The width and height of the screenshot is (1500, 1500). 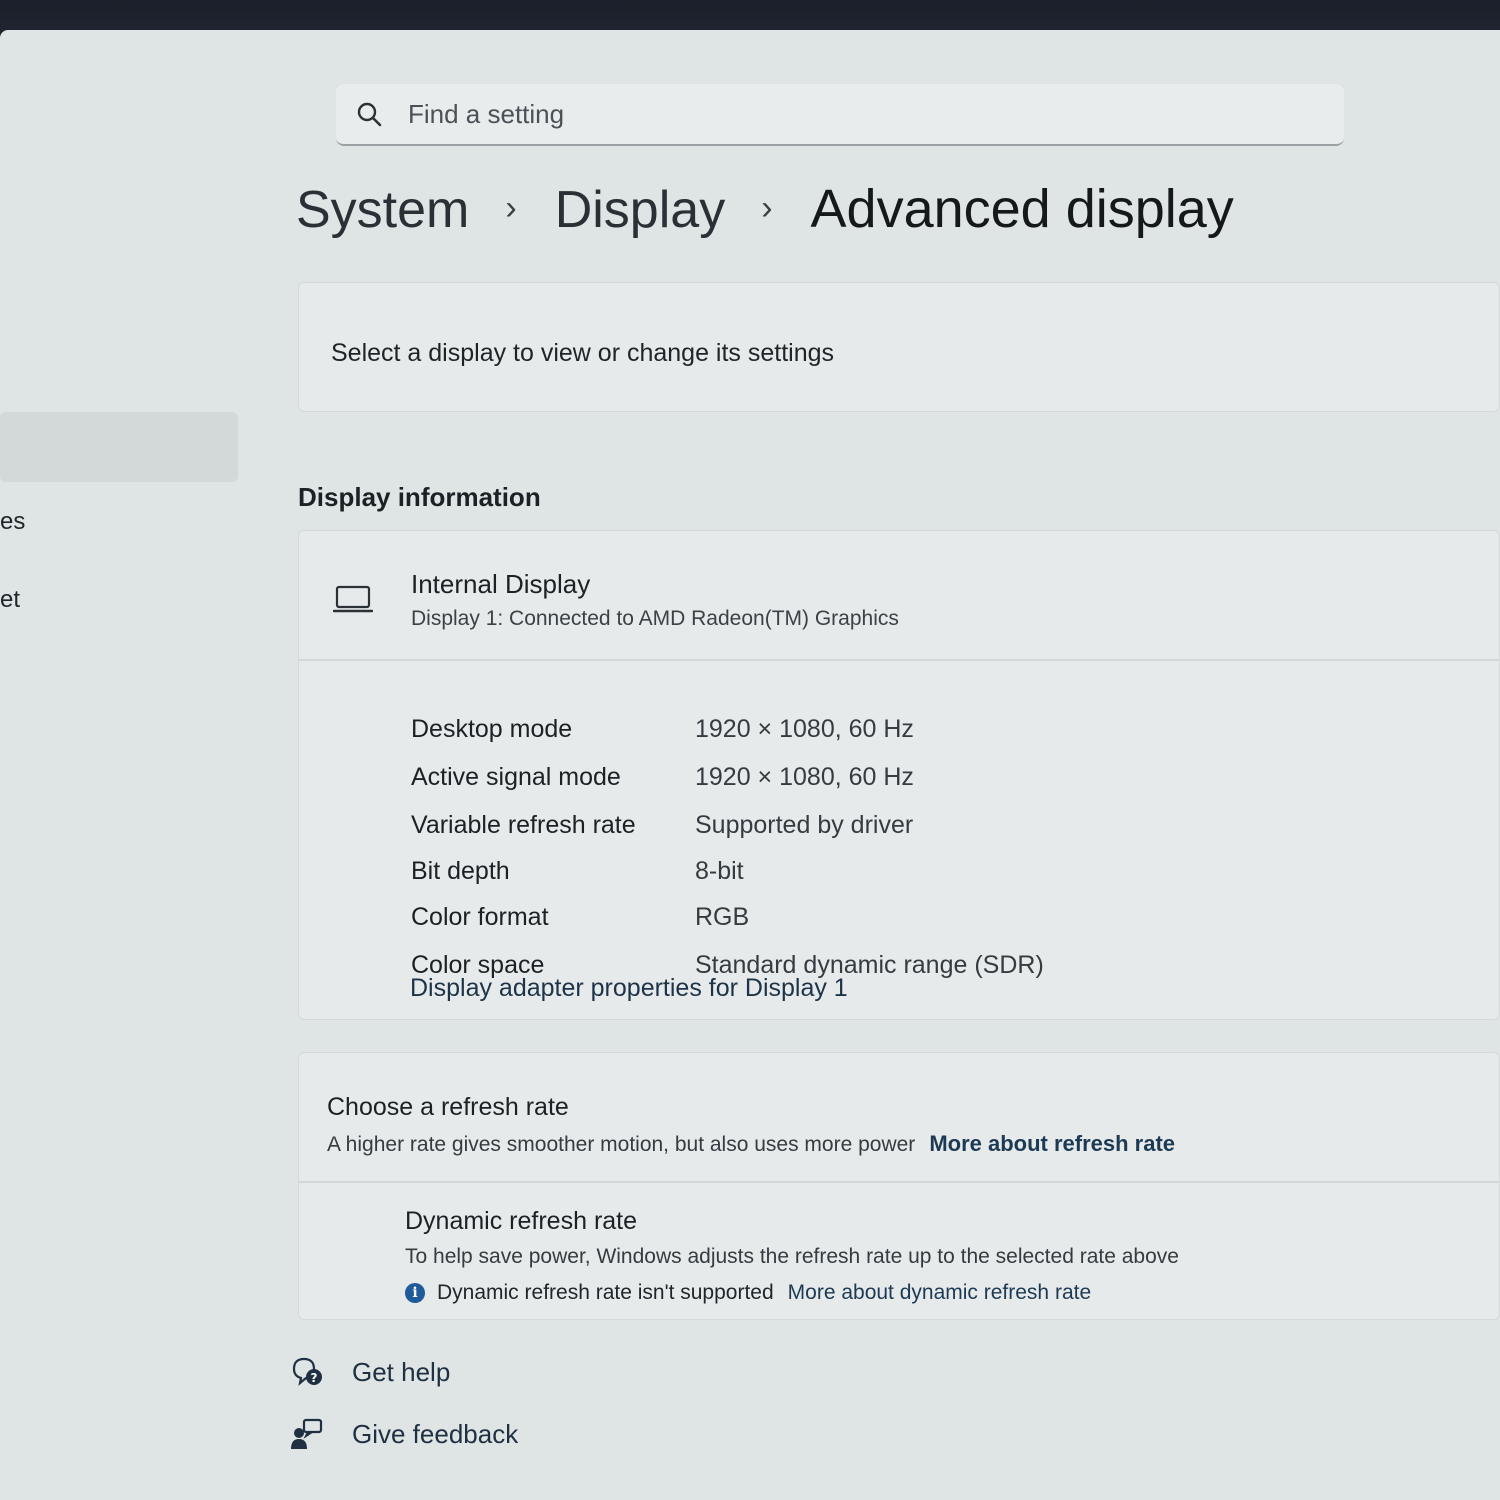 I want to click on property-row: Bit depth 8-bit, so click(x=911, y=877).